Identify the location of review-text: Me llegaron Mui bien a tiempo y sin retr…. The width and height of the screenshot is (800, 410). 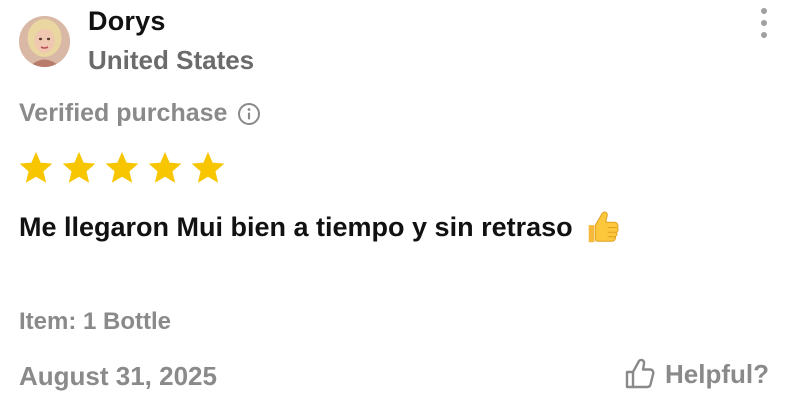
(296, 226).